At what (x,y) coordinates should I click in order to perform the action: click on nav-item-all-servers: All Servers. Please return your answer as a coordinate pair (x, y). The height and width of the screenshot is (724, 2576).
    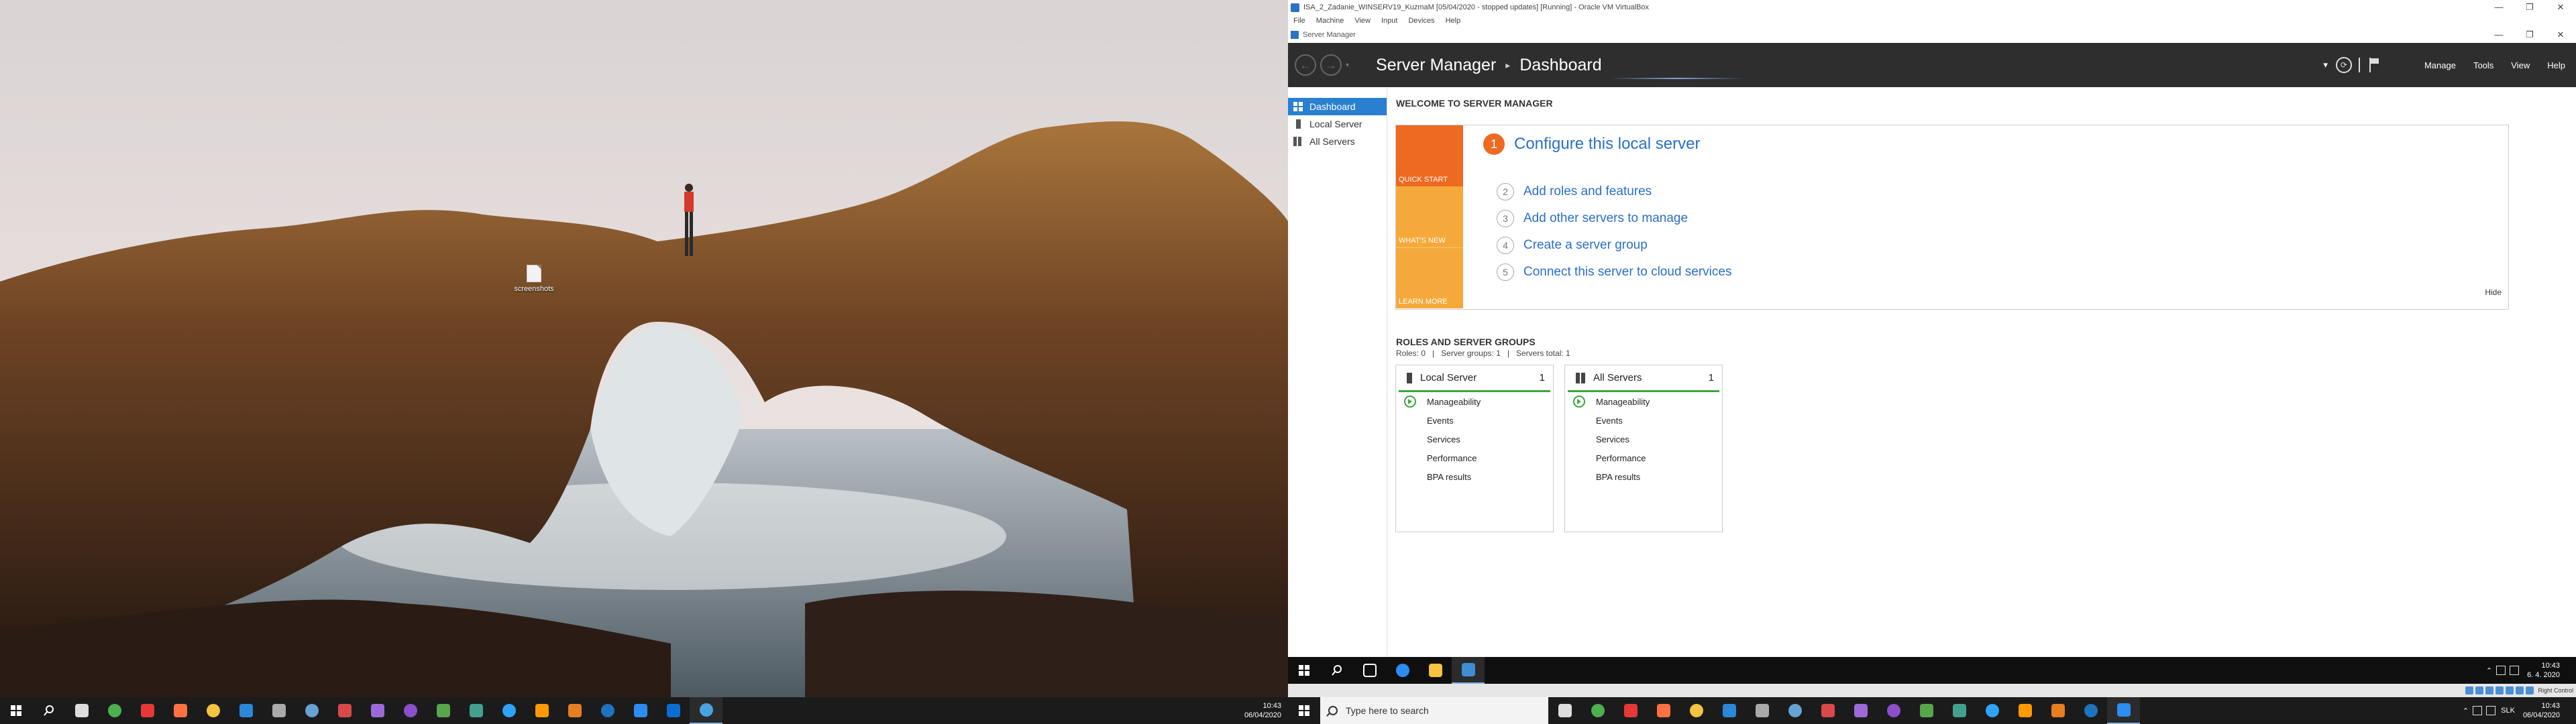
    Looking at the image, I should click on (1337, 141).